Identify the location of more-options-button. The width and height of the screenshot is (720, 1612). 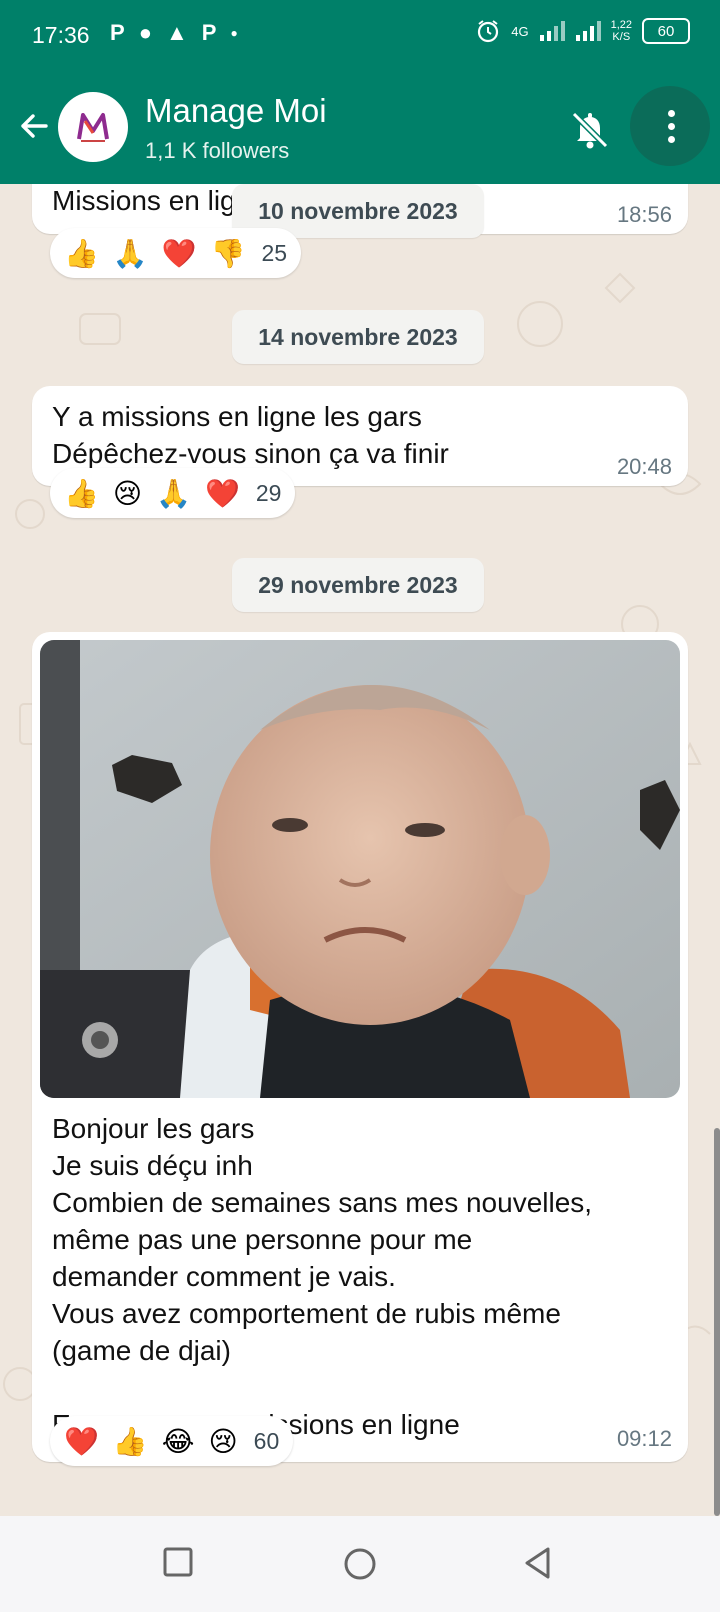
(670, 126).